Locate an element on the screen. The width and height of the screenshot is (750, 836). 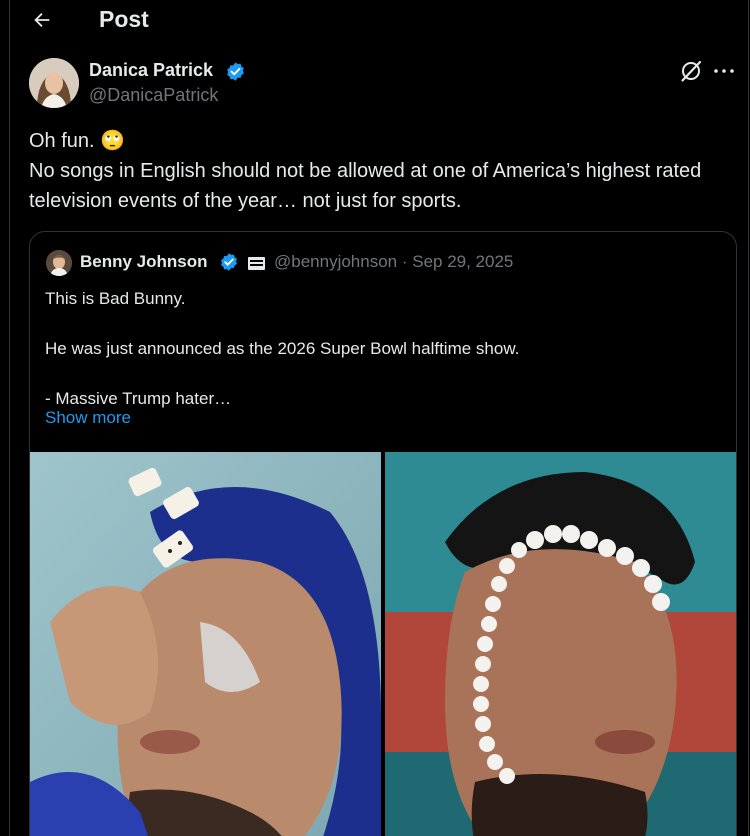
back-button is located at coordinates (42, 20).